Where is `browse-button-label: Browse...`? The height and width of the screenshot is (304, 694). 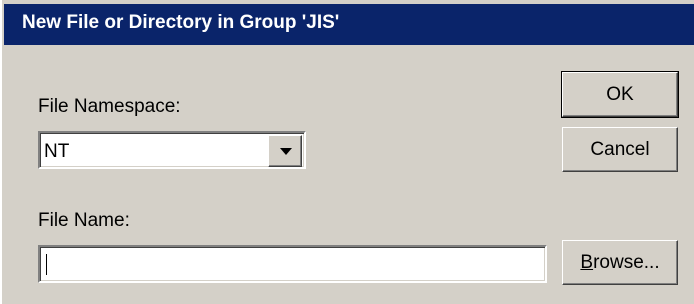 browse-button-label: Browse... is located at coordinates (620, 262).